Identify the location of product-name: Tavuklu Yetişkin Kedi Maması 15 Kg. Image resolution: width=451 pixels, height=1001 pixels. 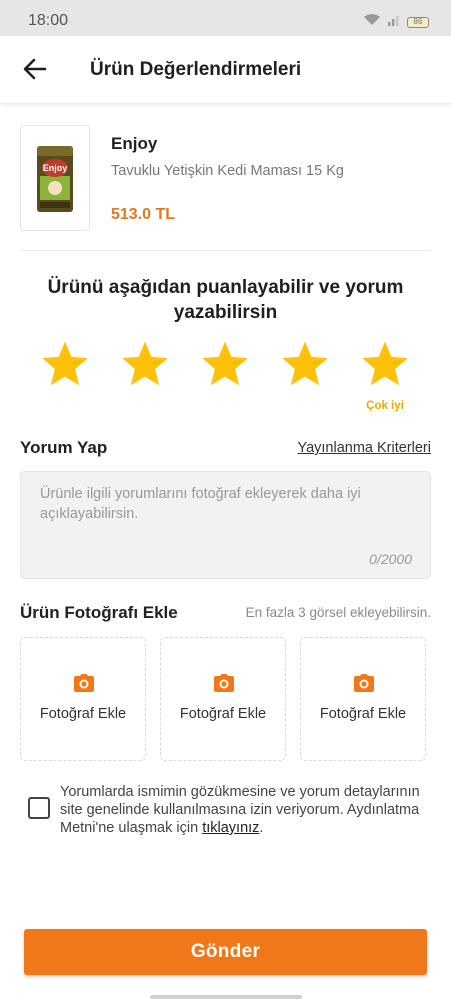
(227, 171).